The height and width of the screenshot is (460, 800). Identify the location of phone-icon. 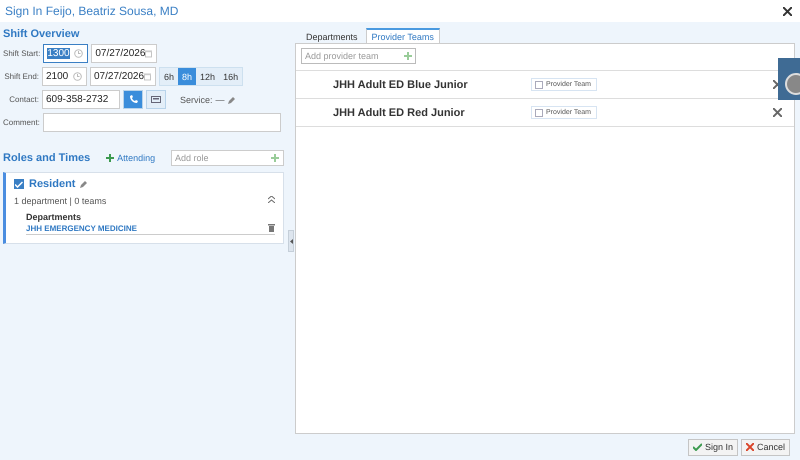
(133, 99).